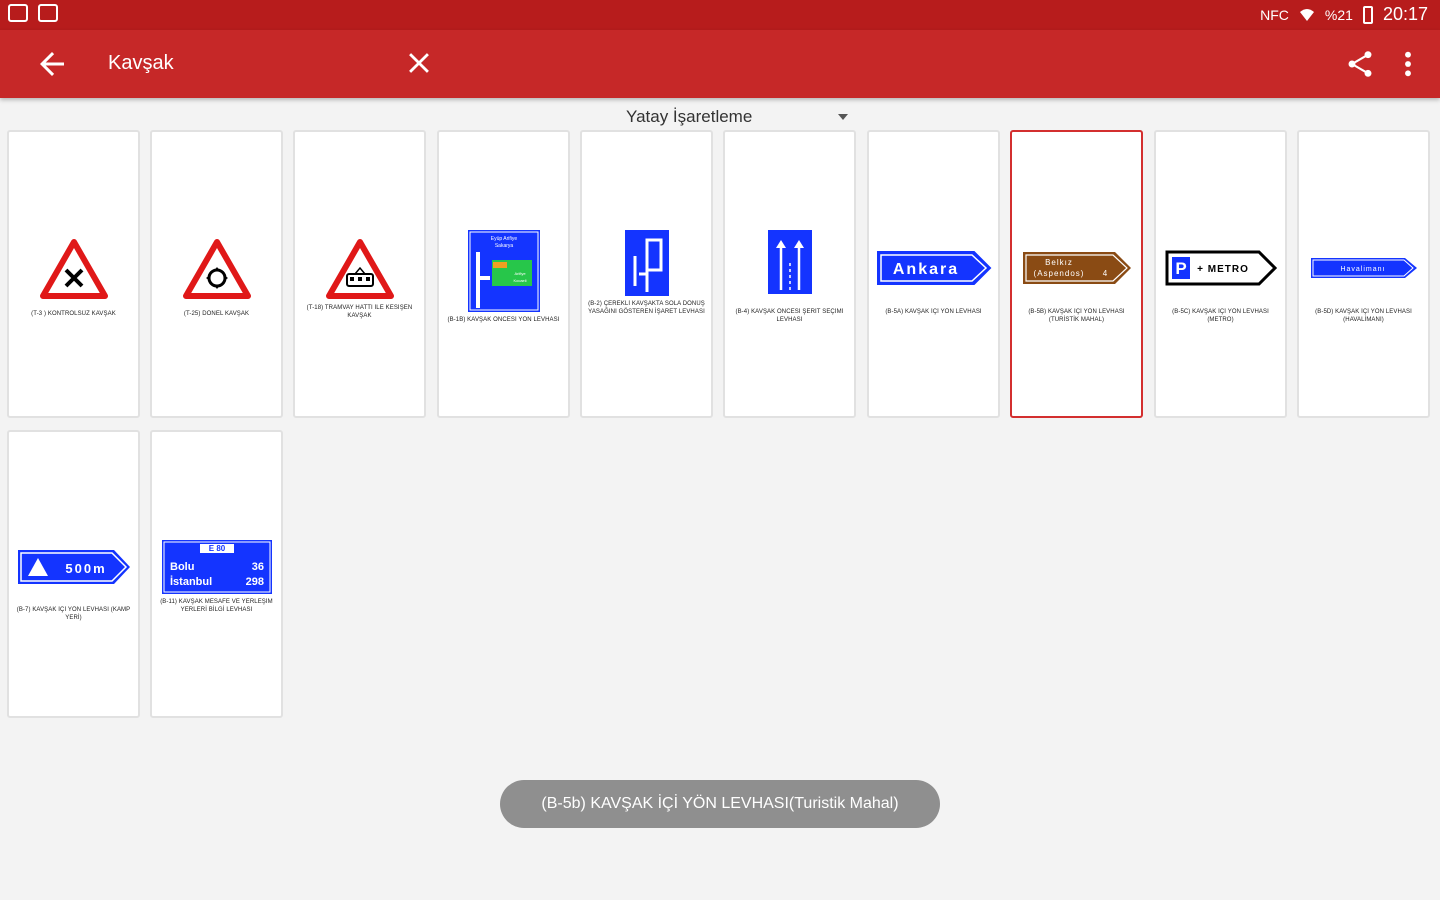 The width and height of the screenshot is (1440, 900). I want to click on tram-crossing-sign-icon, so click(359, 269).